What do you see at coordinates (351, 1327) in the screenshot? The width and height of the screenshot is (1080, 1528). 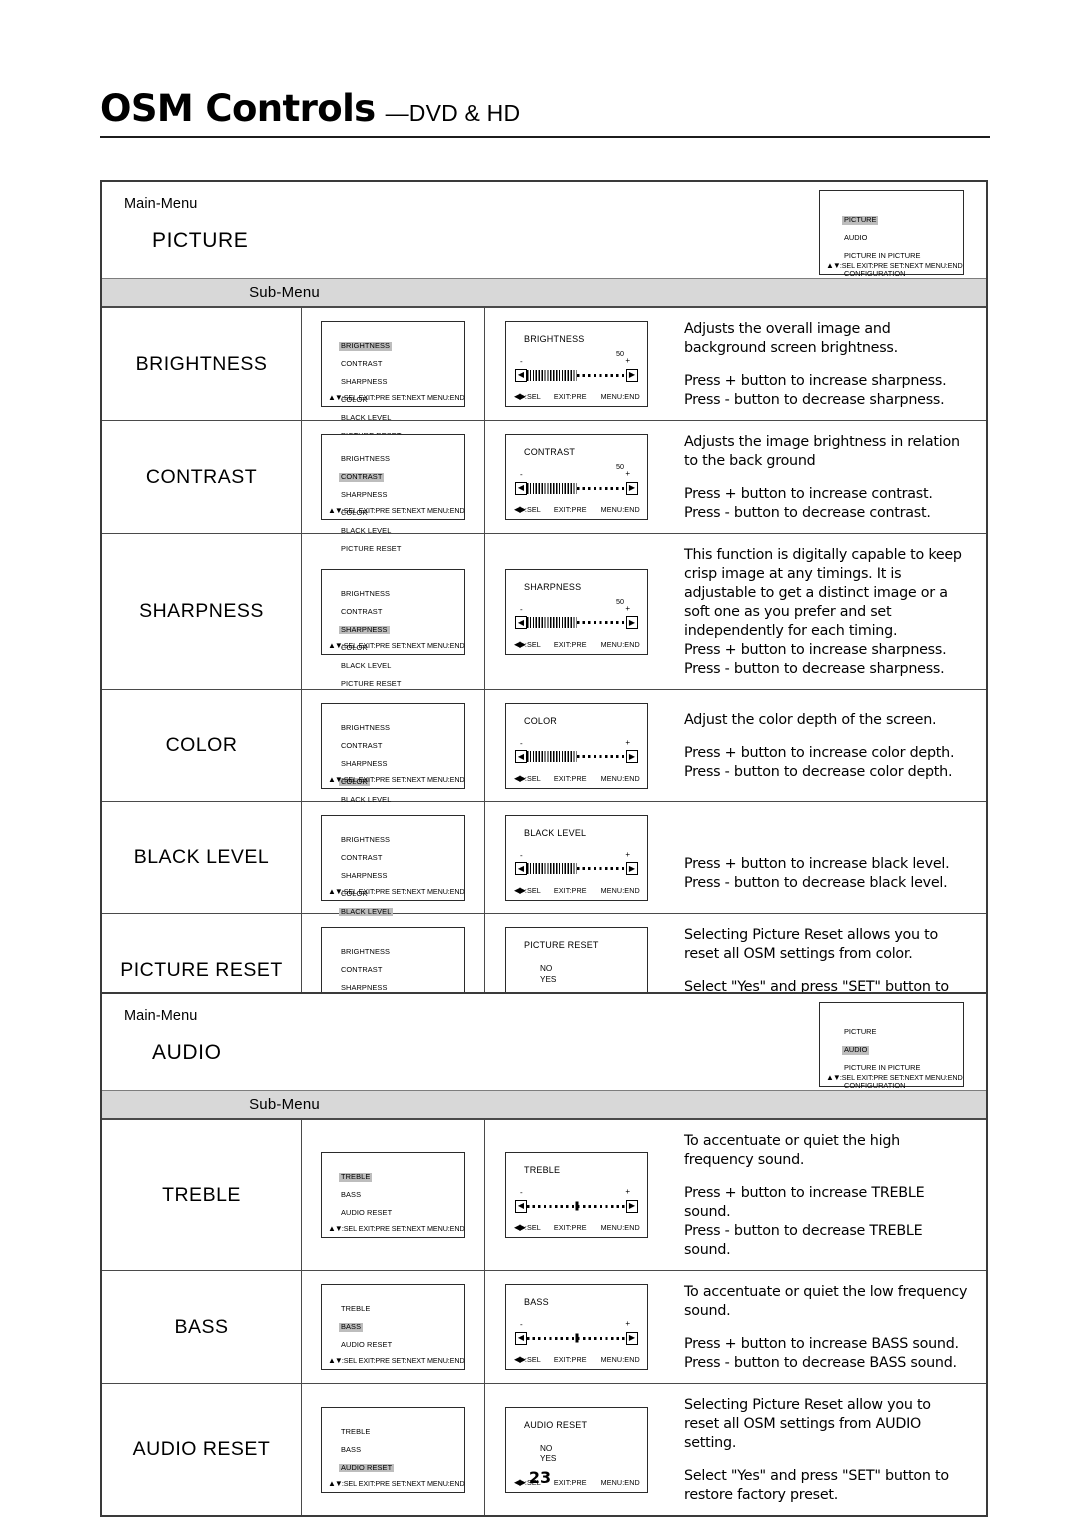 I see `osm-menu-item-selected: BASS` at bounding box center [351, 1327].